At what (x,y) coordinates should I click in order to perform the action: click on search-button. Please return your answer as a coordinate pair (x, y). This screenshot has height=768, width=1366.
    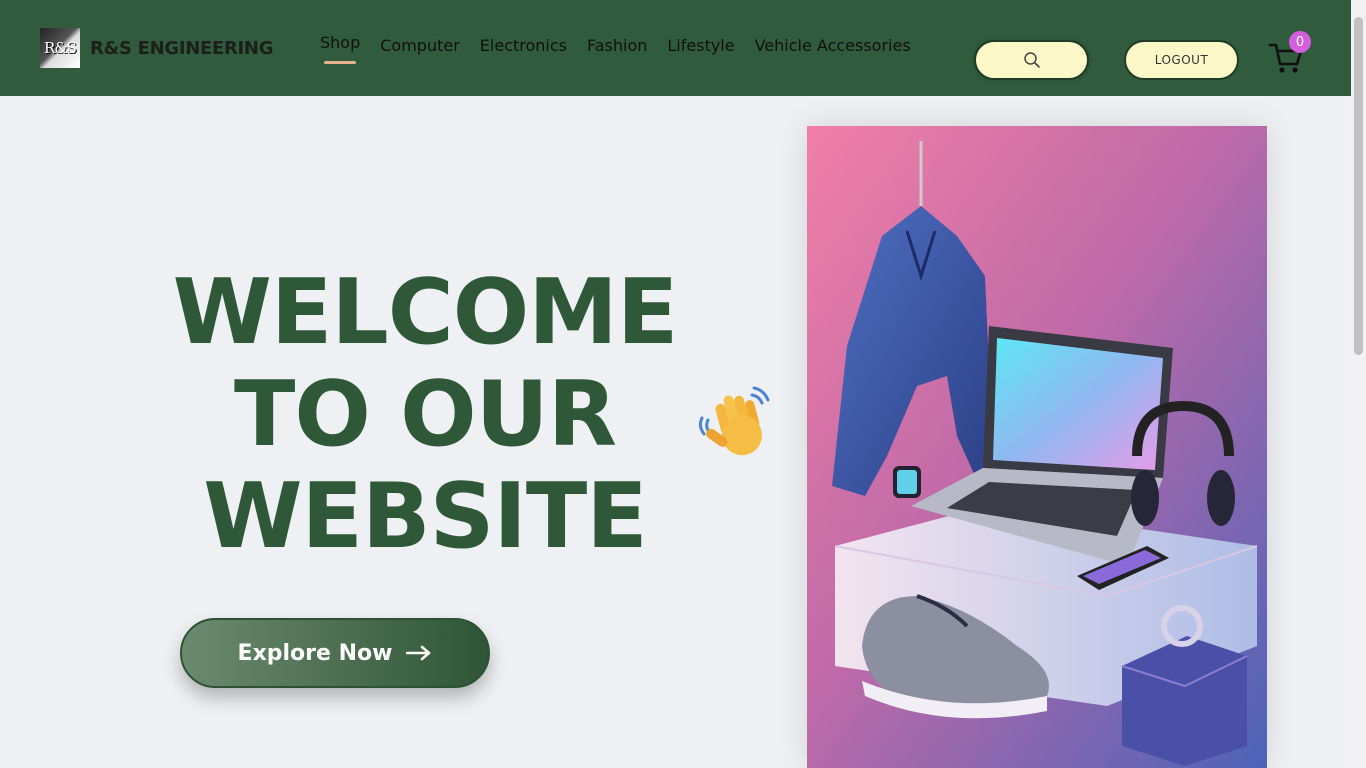
    Looking at the image, I should click on (1031, 60).